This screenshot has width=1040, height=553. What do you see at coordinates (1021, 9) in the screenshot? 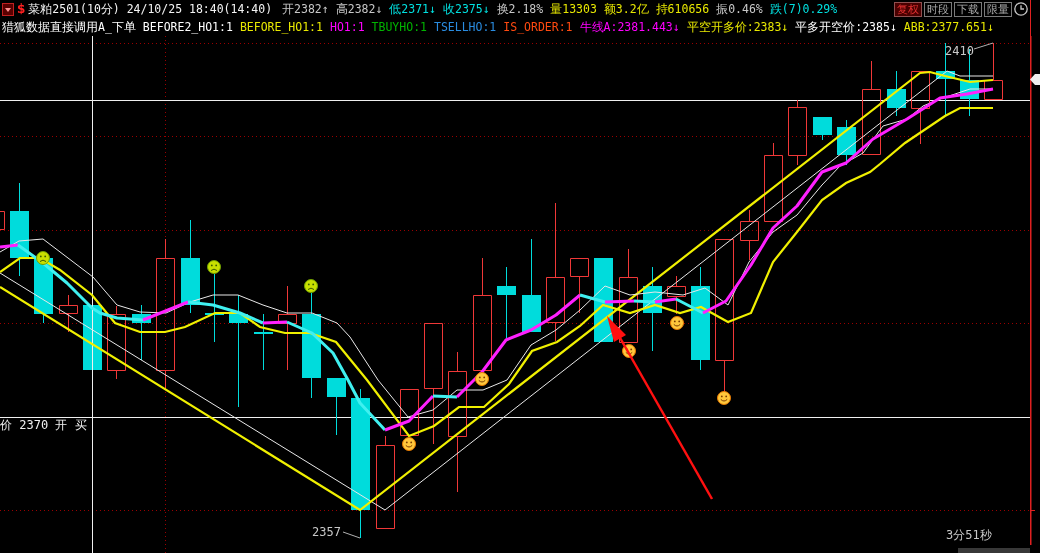
I see `clock-icon` at bounding box center [1021, 9].